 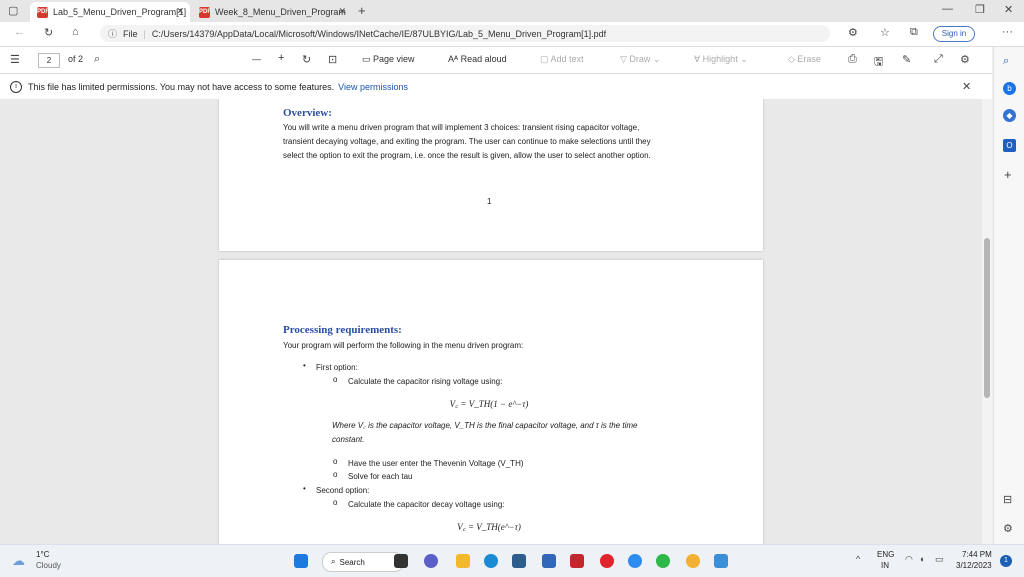 I want to click on rotate-icon: ↻, so click(x=306, y=59).